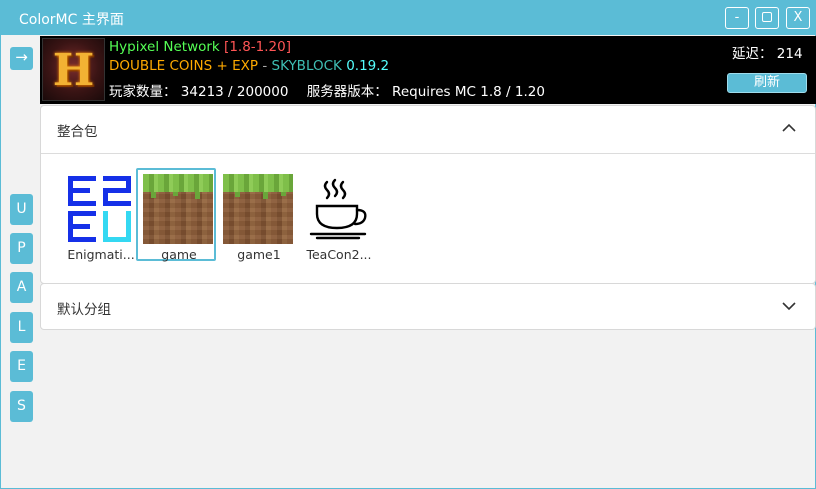 The width and height of the screenshot is (816, 489). I want to click on tea-cup-icon, so click(338, 209).